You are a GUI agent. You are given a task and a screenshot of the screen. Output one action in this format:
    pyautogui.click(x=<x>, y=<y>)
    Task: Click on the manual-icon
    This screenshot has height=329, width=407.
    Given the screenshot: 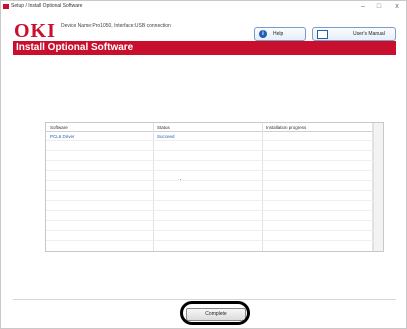 What is the action you would take?
    pyautogui.click(x=322, y=34)
    